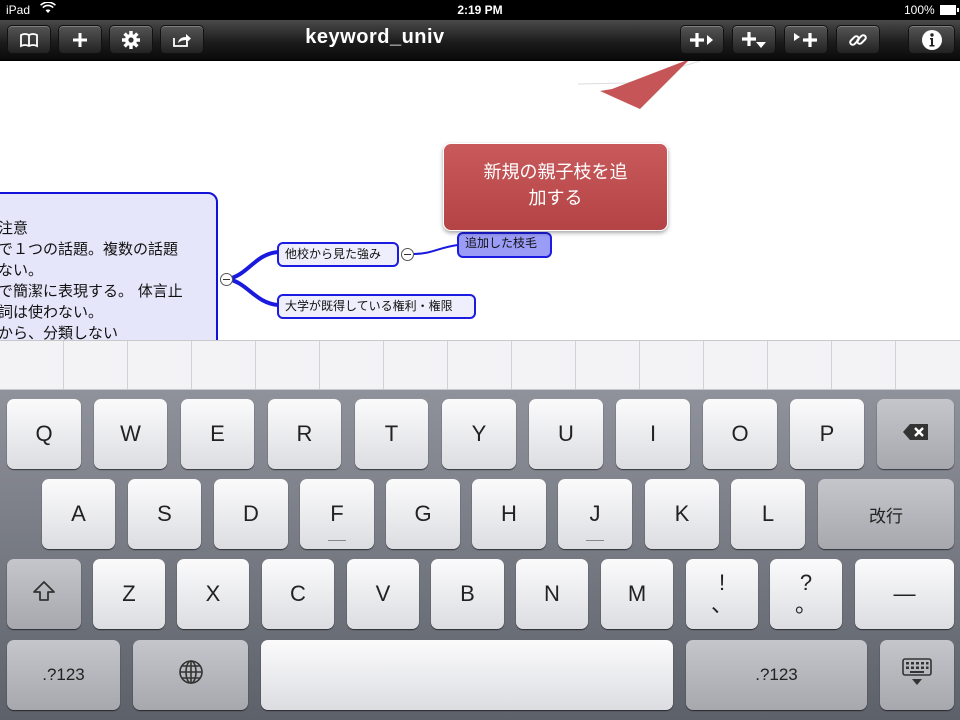 This screenshot has width=960, height=720. I want to click on key-m: M, so click(637, 594).